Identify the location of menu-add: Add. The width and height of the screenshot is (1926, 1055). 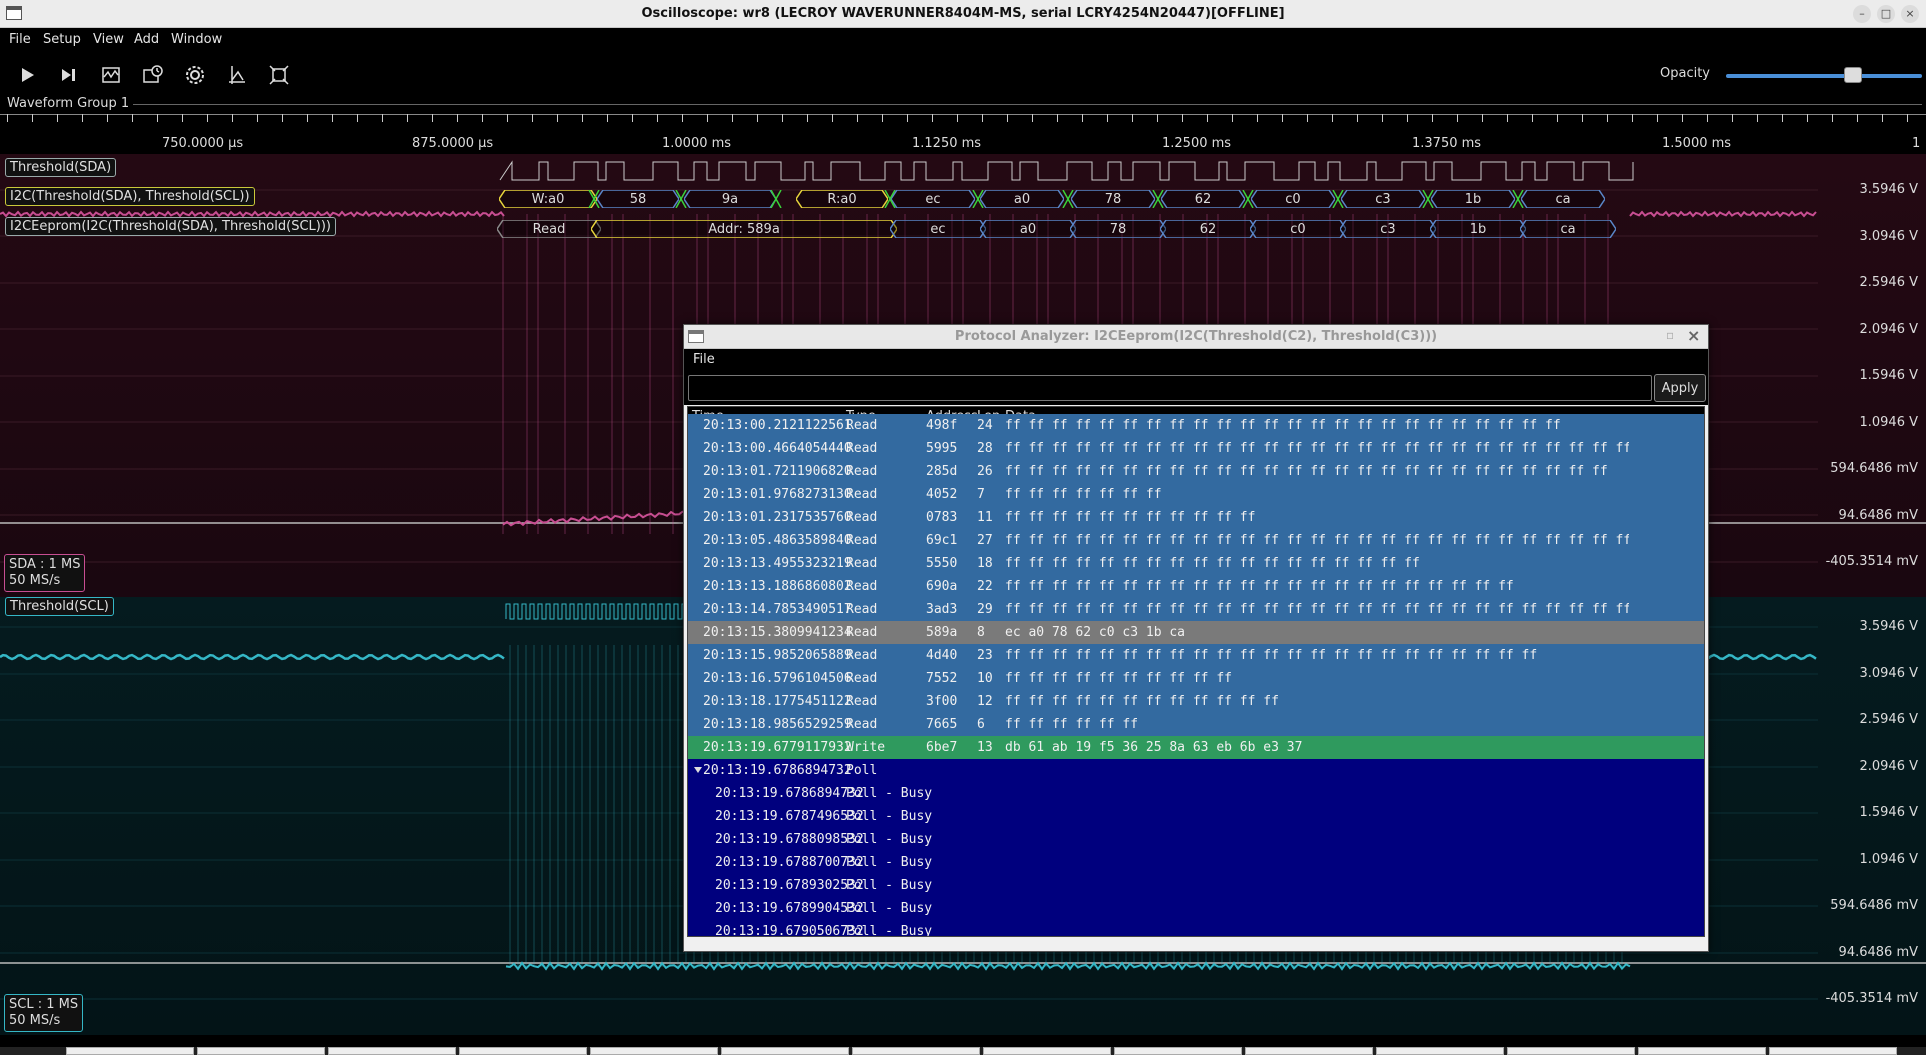
(146, 39).